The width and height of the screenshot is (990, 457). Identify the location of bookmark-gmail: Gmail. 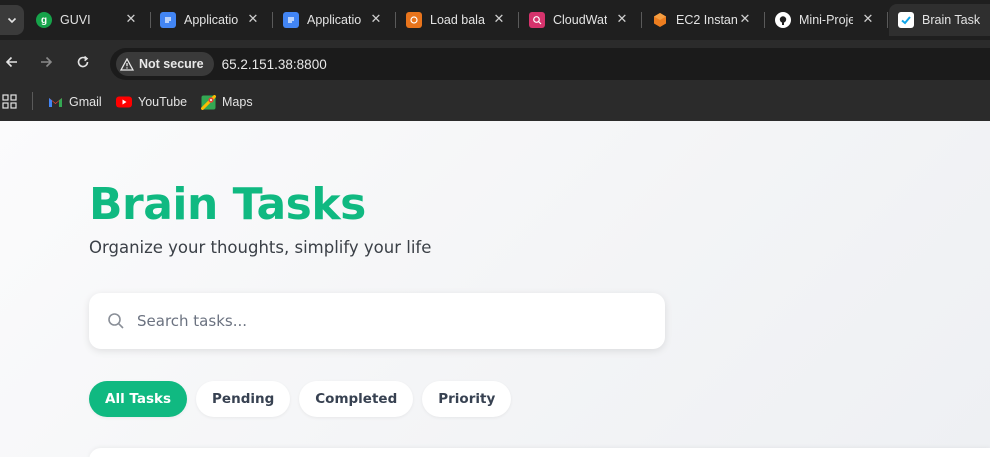
(74, 102).